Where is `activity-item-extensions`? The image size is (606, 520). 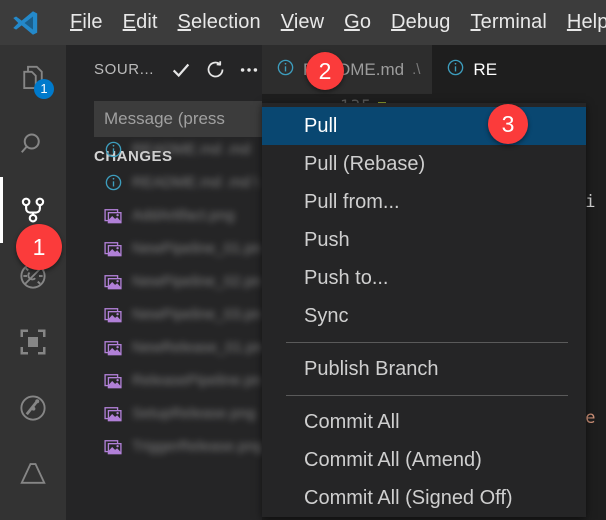 activity-item-extensions is located at coordinates (33, 342).